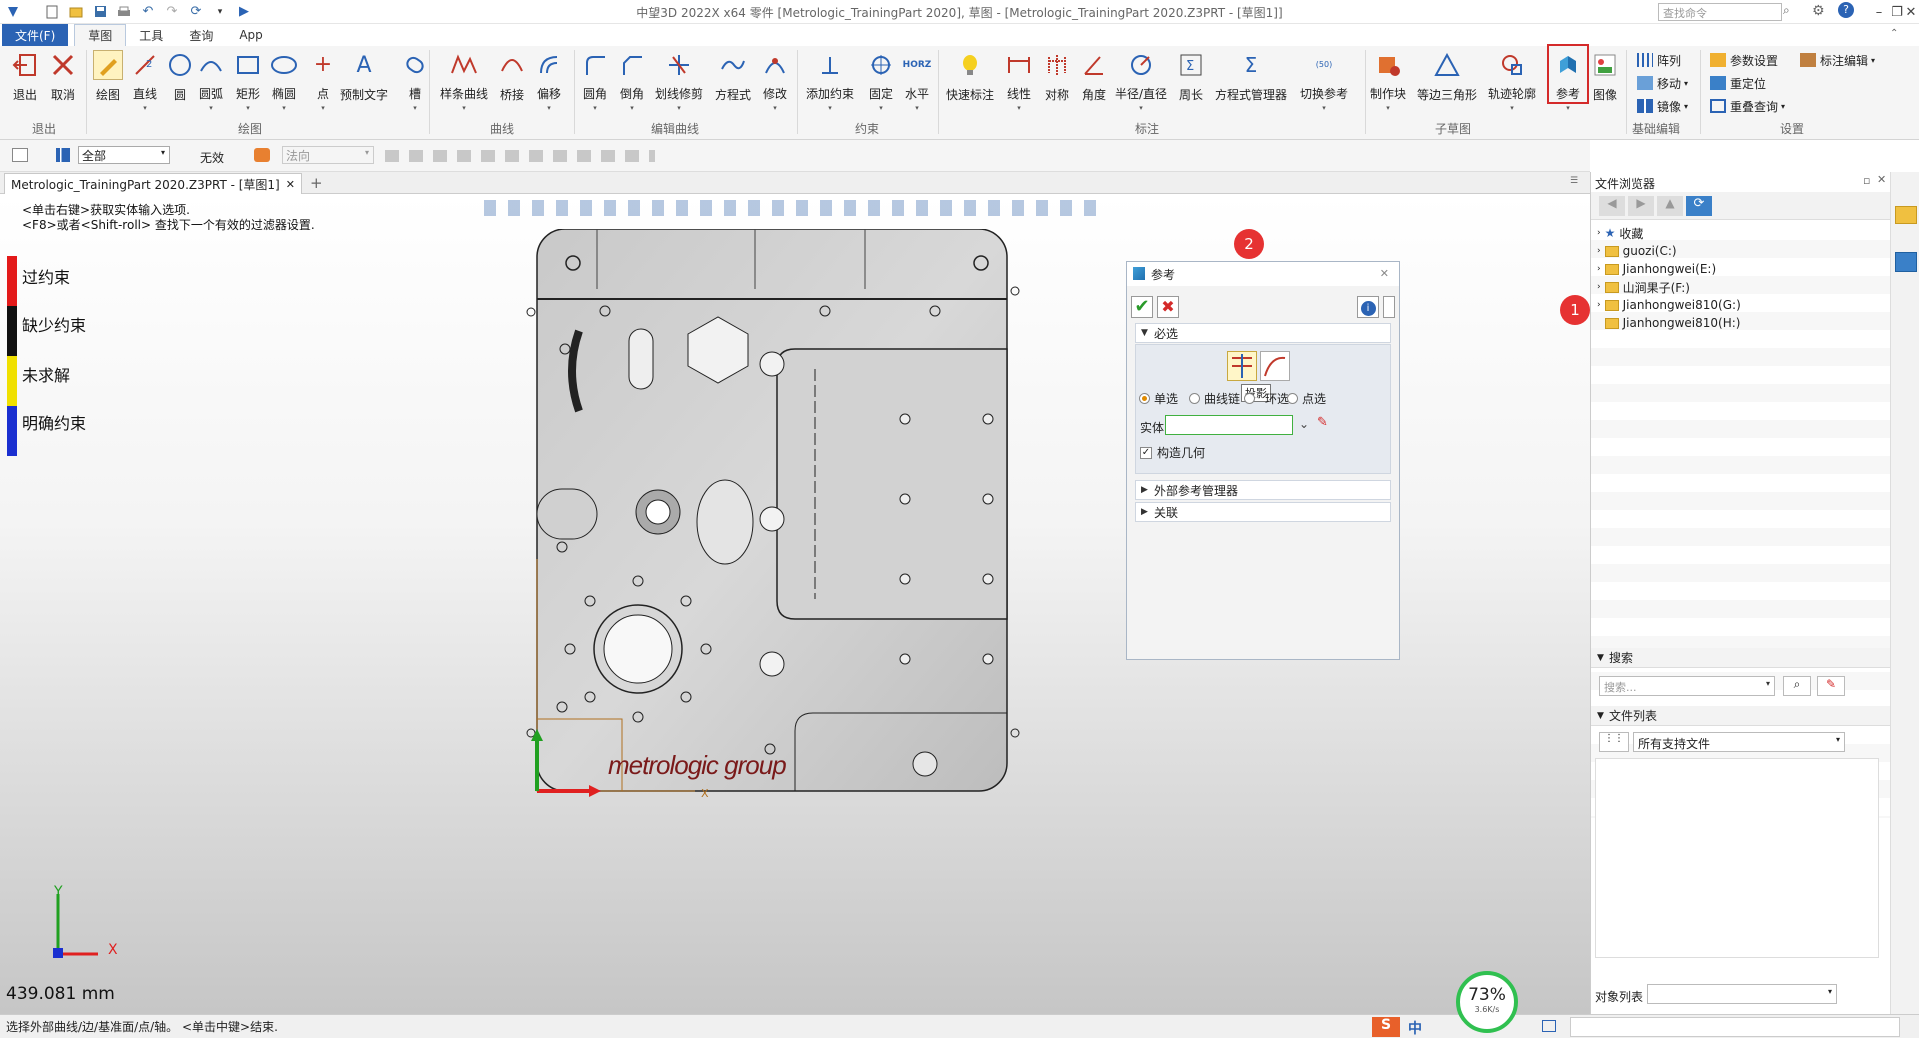 The height and width of the screenshot is (1038, 1919). Describe the element at coordinates (1818, 11) in the screenshot. I see `settings-icon: ⚙` at that location.